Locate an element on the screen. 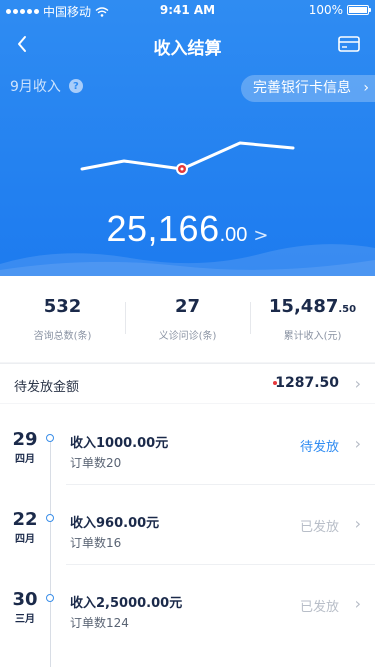  record-income: 收入2,5000.00元 is located at coordinates (126, 603).